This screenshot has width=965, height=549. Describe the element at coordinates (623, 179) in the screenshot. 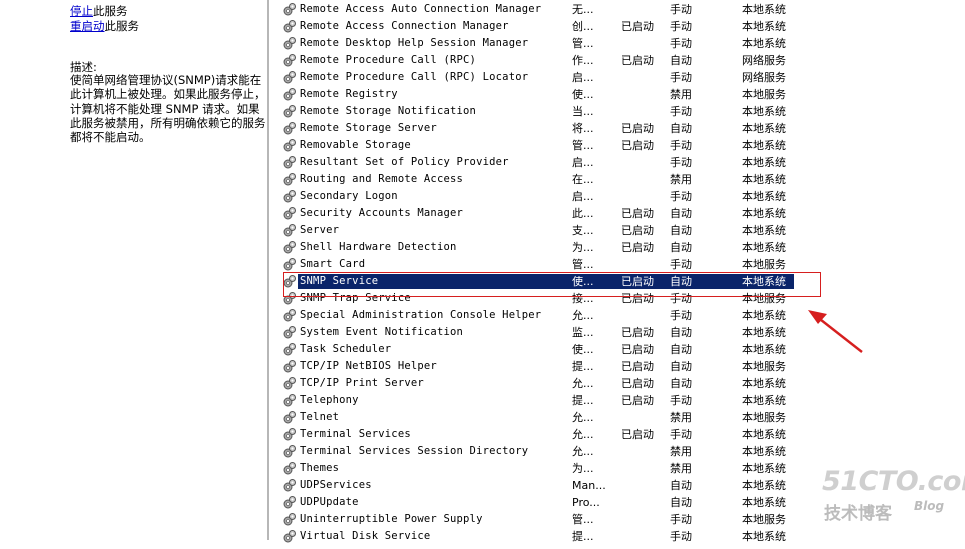

I see `service-row: Routing and Remote Access 在... 禁用 本地系统` at that location.